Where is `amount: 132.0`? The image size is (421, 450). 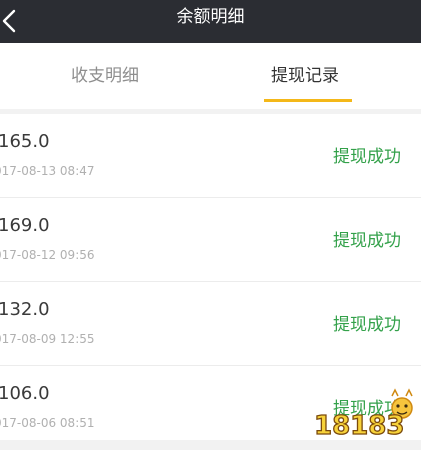 amount: 132.0 is located at coordinates (25, 309).